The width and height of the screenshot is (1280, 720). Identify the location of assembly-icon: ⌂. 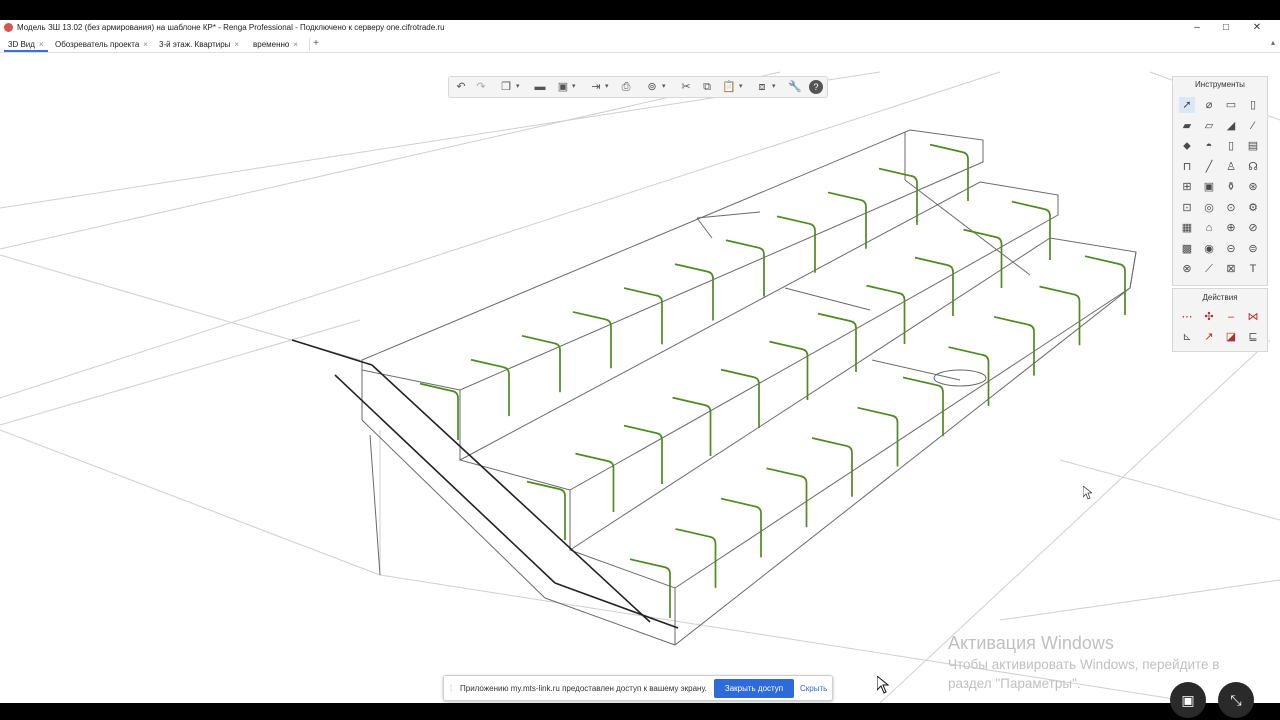
(1209, 228).